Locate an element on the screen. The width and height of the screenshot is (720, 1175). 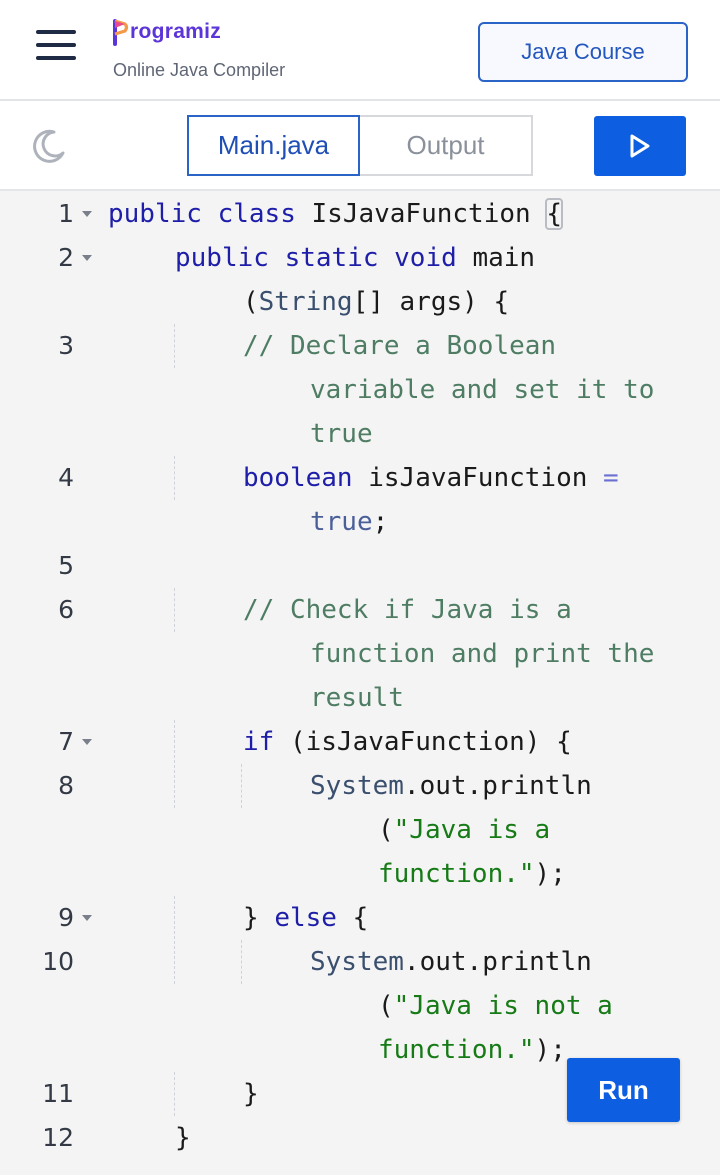
run-code-button is located at coordinates (640, 146).